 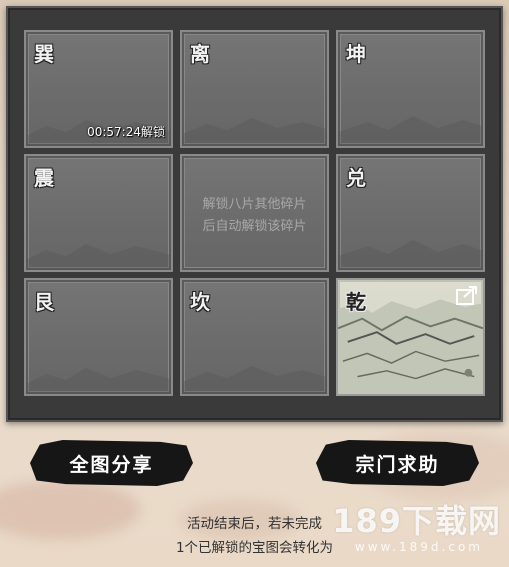 I want to click on share-full-map-button: 全图分享, so click(x=111, y=463).